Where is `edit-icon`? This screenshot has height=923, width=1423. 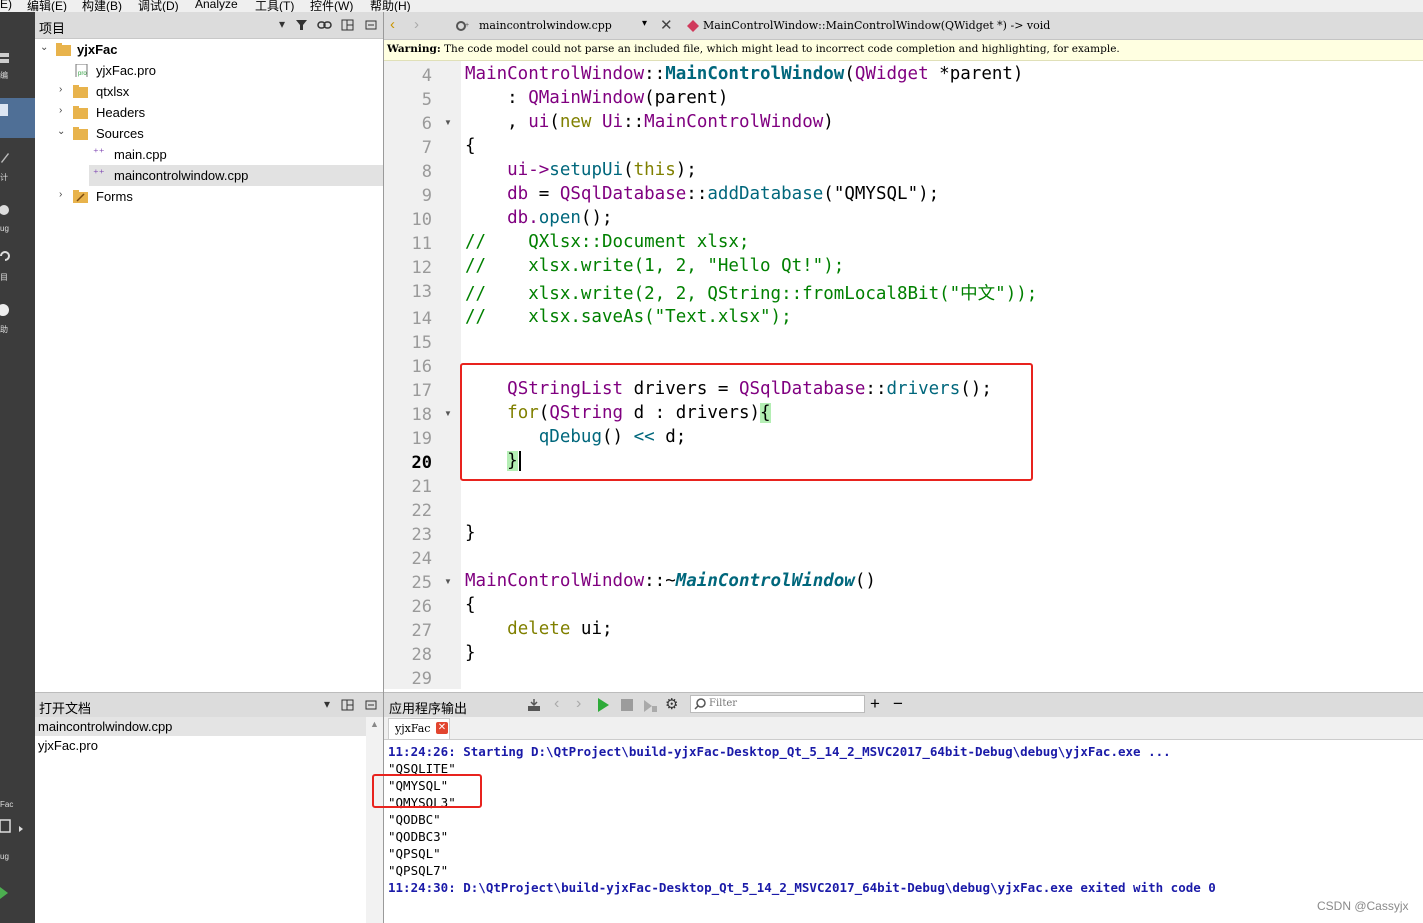 edit-icon is located at coordinates (4, 58).